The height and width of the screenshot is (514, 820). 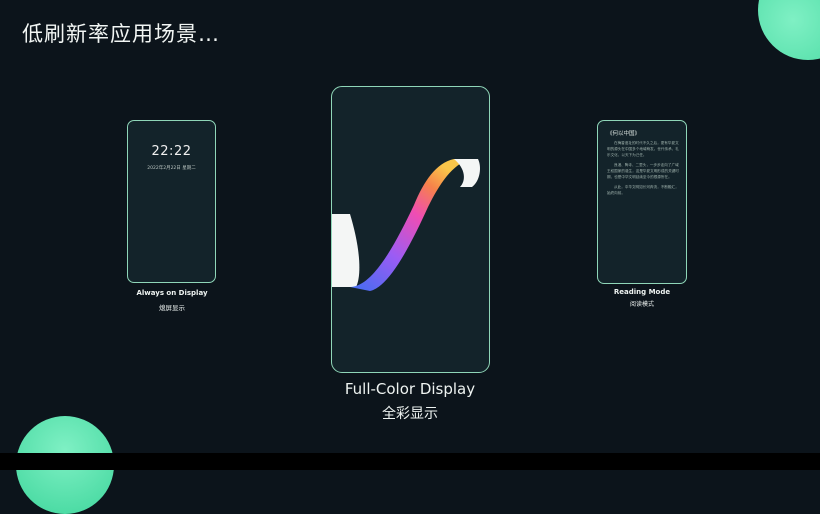 What do you see at coordinates (641, 304) in the screenshot?
I see `reading-label-cn: 阅读模式` at bounding box center [641, 304].